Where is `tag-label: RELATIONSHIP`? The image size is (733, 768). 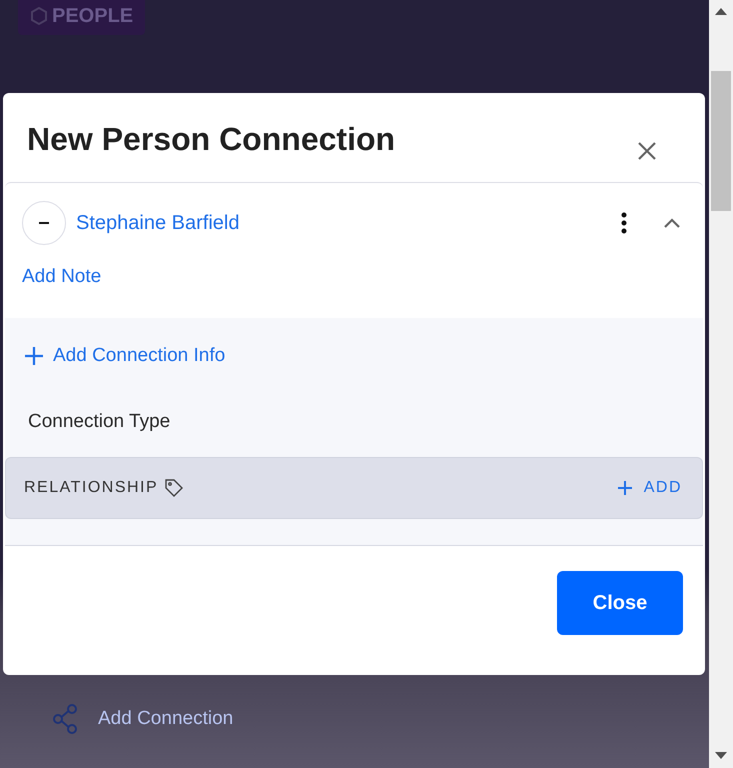 tag-label: RELATIONSHIP is located at coordinates (91, 488).